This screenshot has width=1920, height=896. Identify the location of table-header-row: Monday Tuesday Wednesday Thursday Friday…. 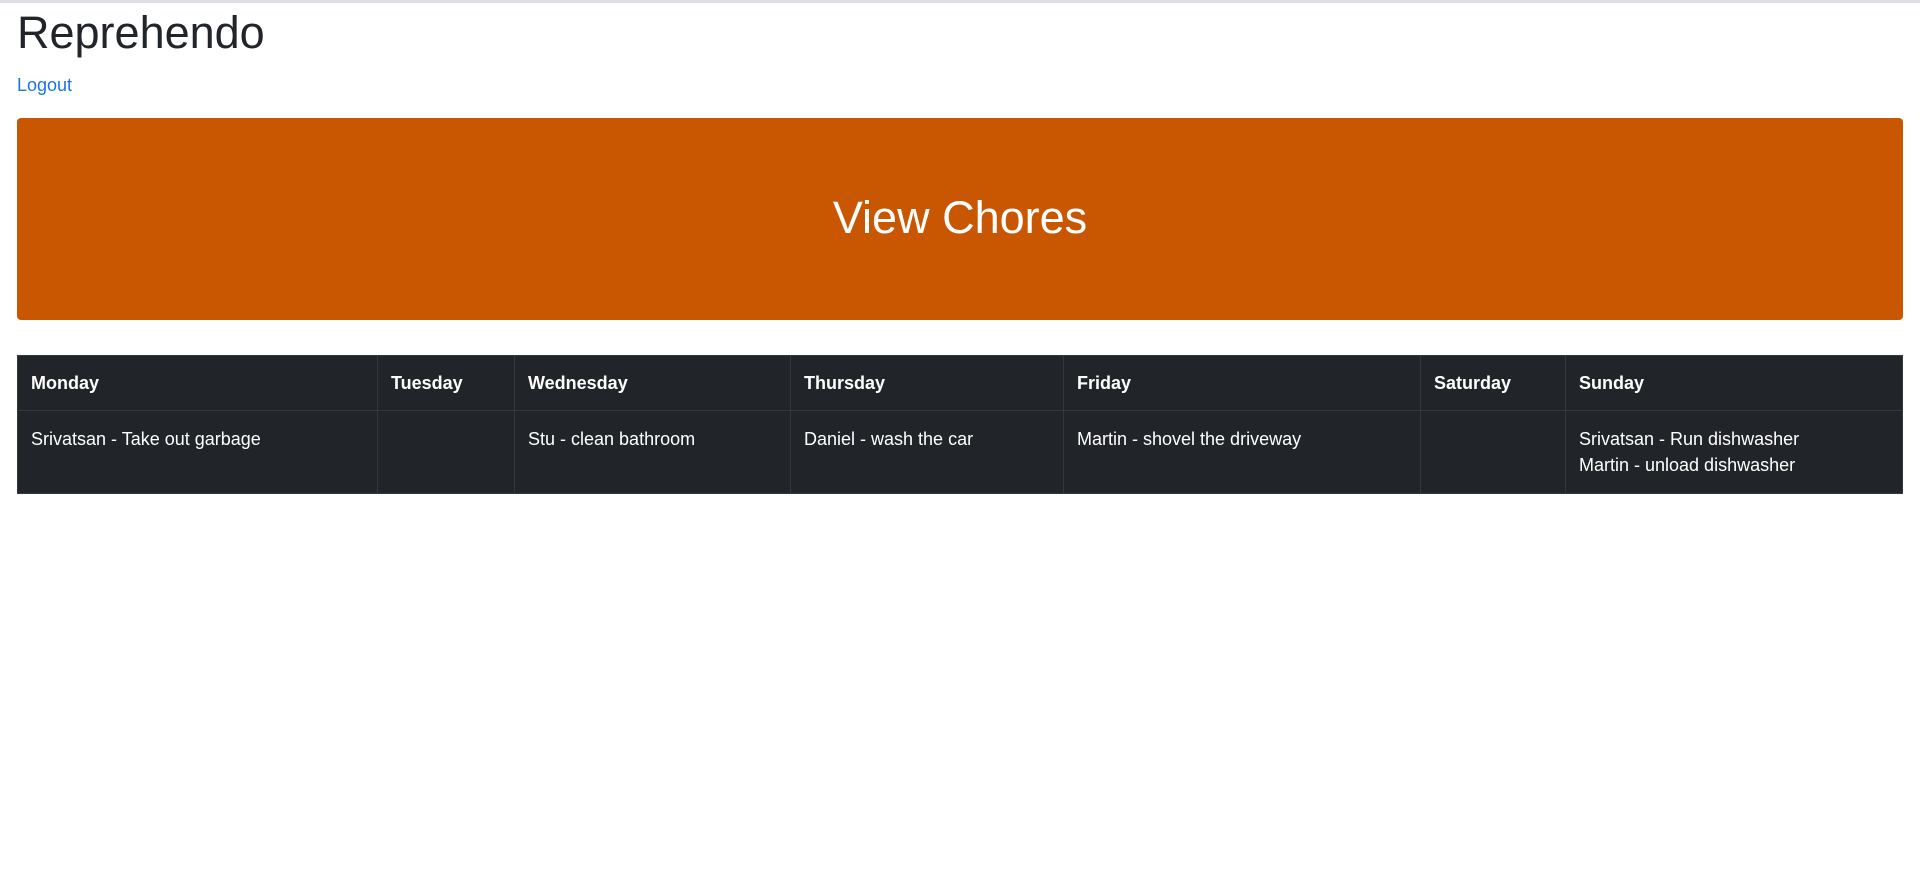
(960, 383).